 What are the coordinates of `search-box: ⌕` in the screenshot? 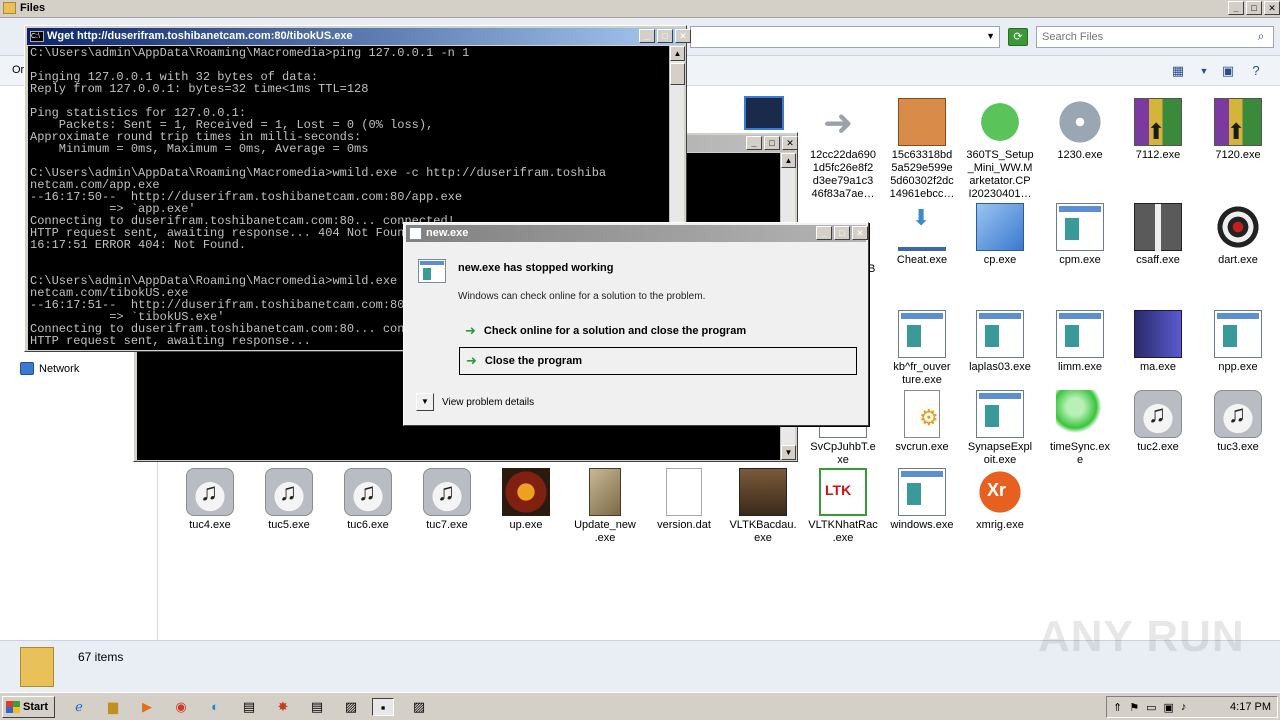 It's located at (1155, 37).